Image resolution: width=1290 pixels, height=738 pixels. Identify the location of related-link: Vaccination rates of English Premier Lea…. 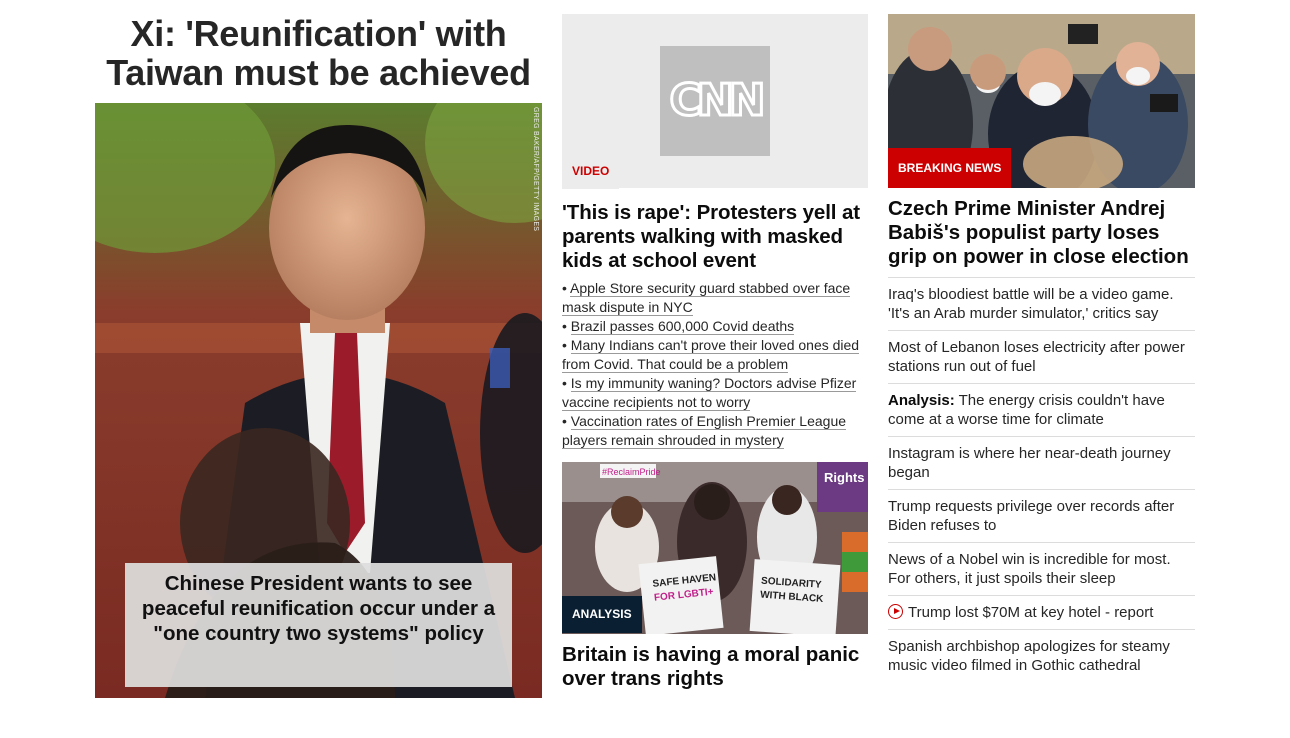
(704, 431).